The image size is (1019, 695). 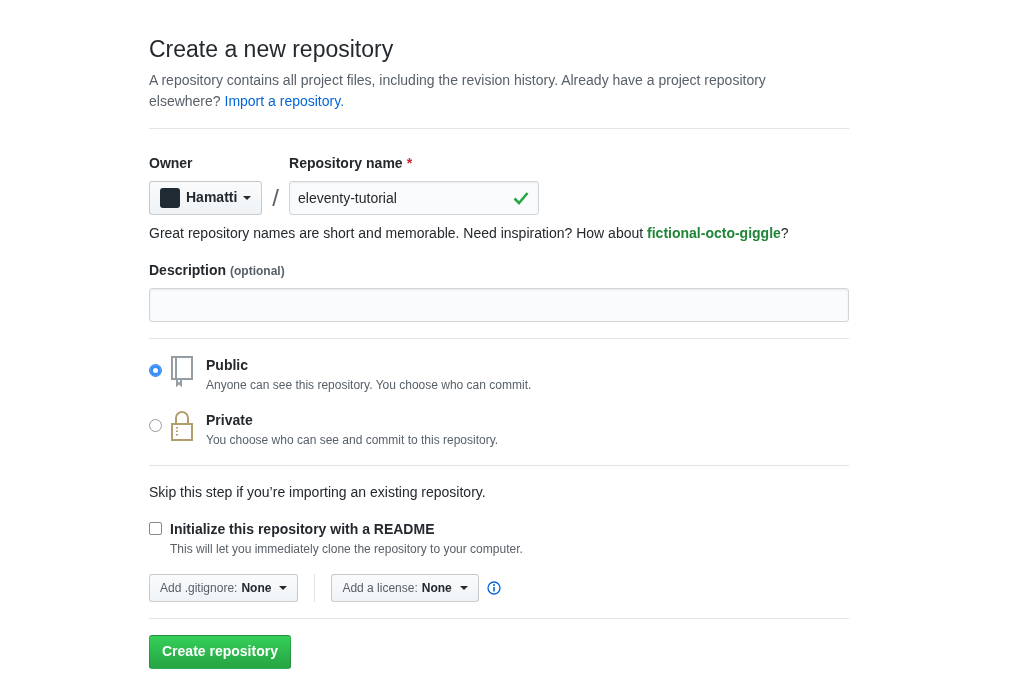 What do you see at coordinates (284, 100) in the screenshot?
I see `import-link: Import a repository.` at bounding box center [284, 100].